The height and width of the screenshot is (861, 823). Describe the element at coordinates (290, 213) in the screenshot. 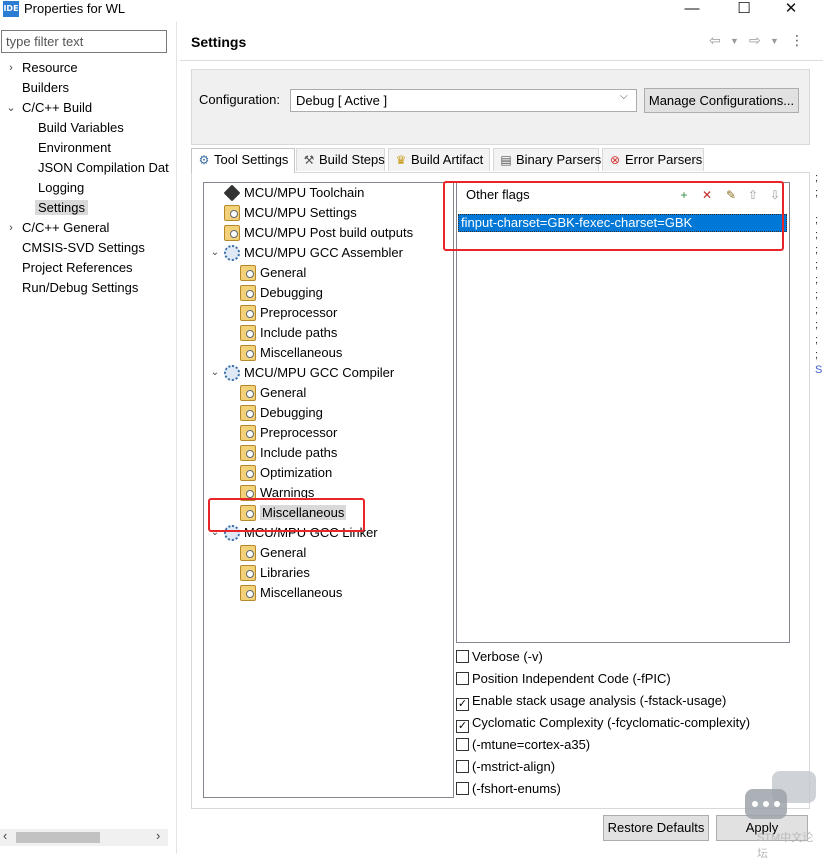

I see `tree-item: MCU/MPU Settings` at that location.